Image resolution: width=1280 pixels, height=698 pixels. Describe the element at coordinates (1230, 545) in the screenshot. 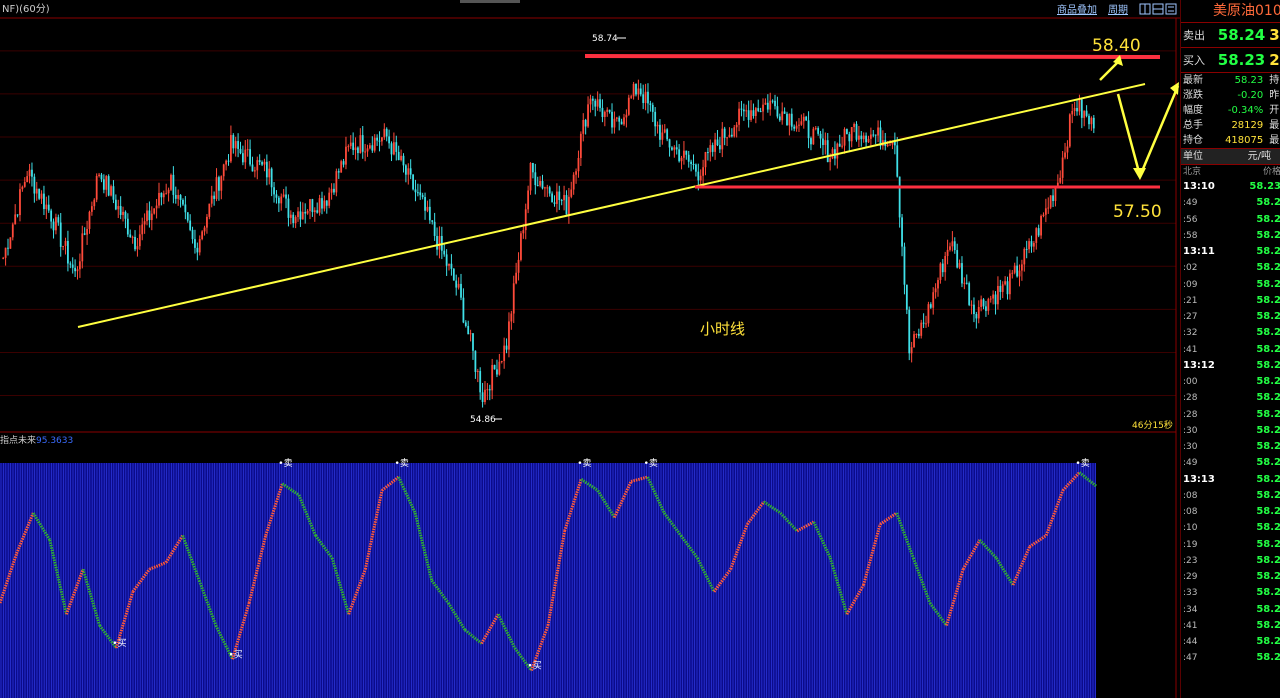

I see `tick-row: :19 58.2` at that location.